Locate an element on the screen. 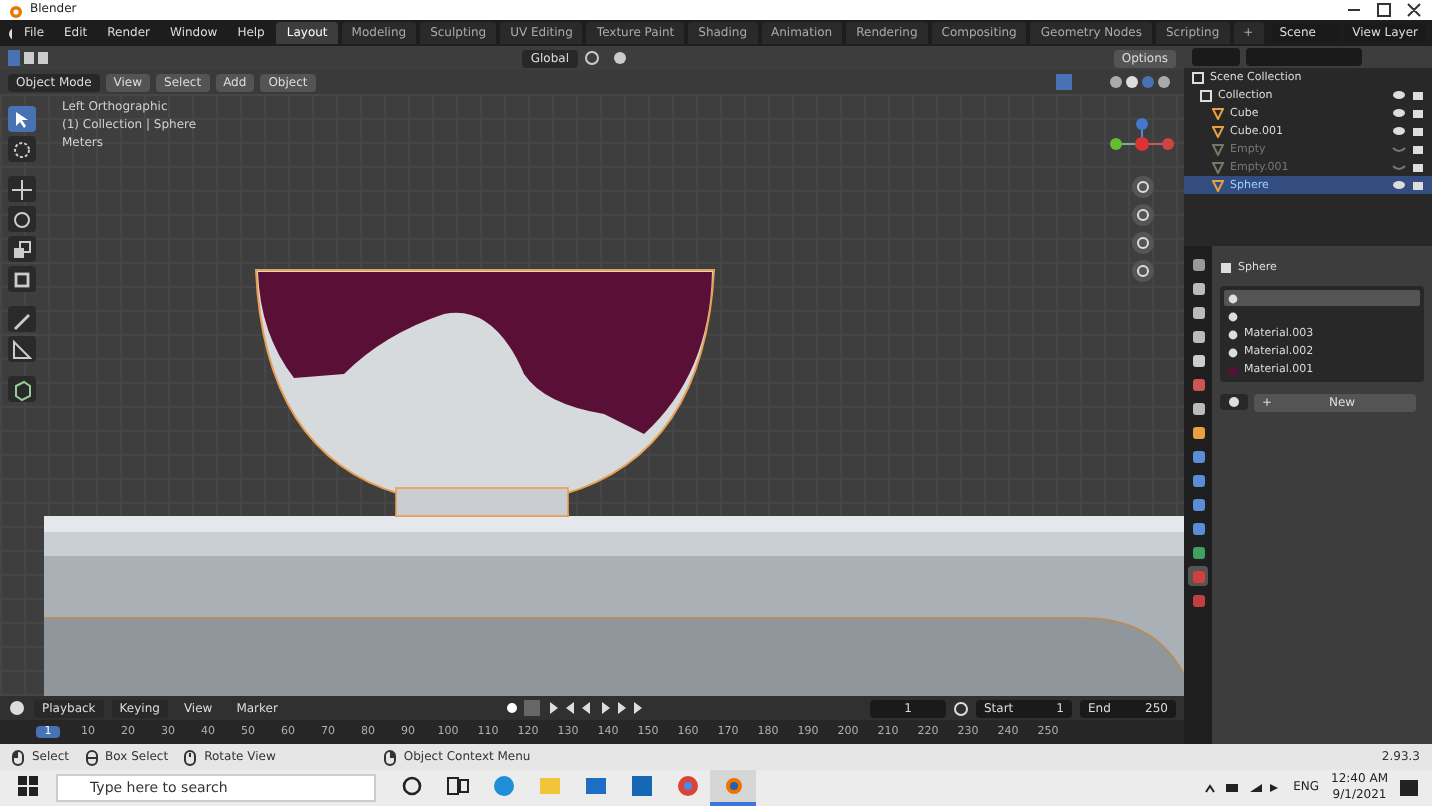 The width and height of the screenshot is (1432, 806). chrome-icon is located at coordinates (687, 786).